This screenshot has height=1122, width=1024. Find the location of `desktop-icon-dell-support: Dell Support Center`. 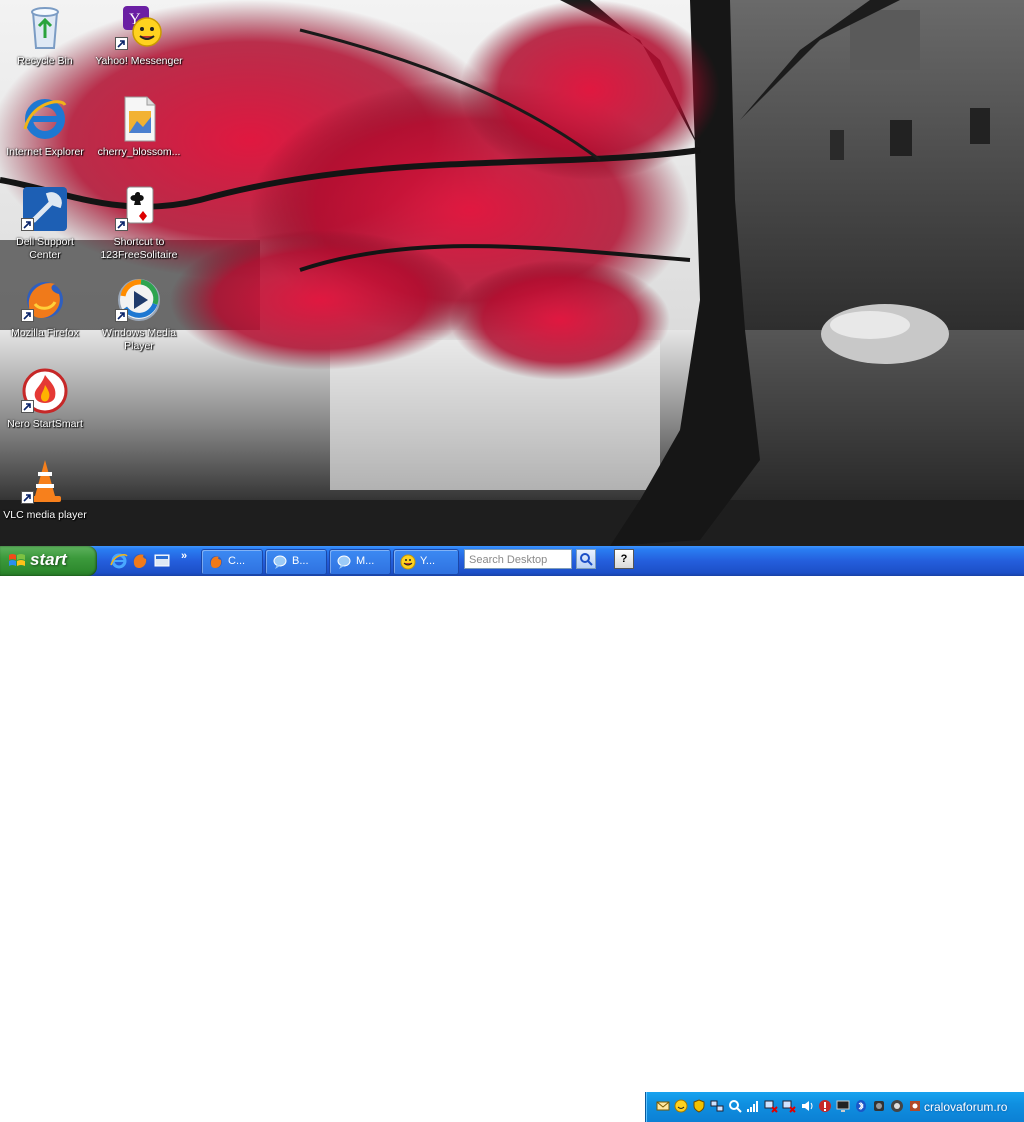

desktop-icon-dell-support: Dell Support Center is located at coordinates (45, 223).